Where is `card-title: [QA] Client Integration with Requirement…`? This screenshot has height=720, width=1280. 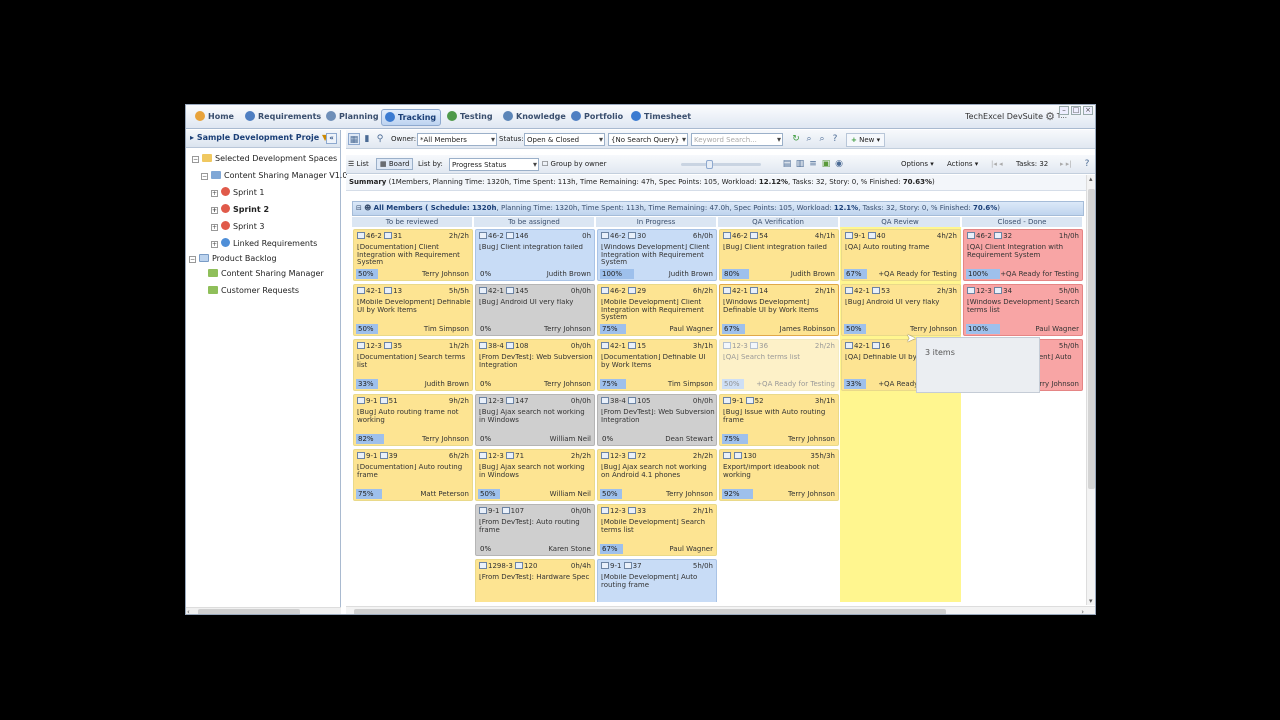
card-title: [QA] Client Integration with Requirement… is located at coordinates (1024, 255).